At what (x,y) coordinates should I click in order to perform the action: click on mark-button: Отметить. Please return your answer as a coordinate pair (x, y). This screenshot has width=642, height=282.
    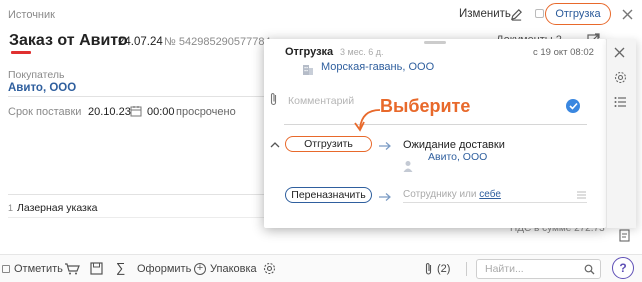
    Looking at the image, I should click on (32, 269).